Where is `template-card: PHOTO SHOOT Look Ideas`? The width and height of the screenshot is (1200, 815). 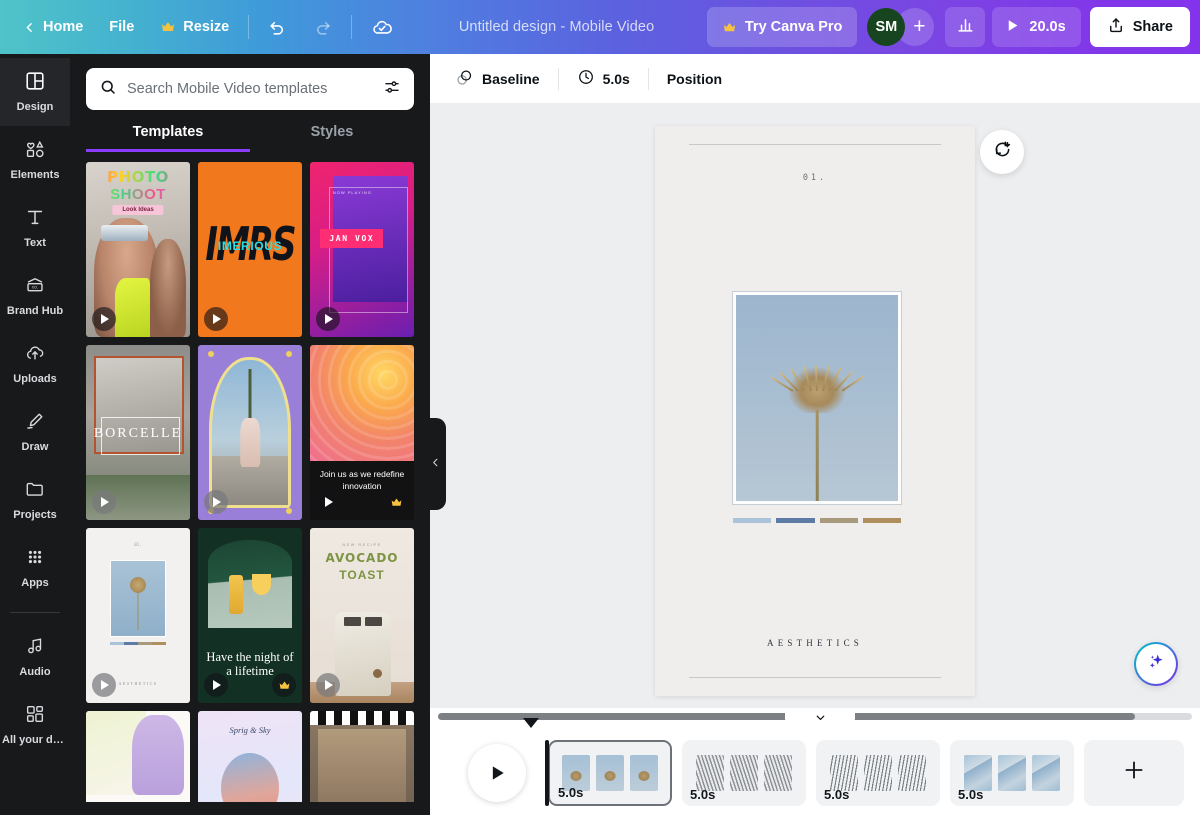 template-card: PHOTO SHOOT Look Ideas is located at coordinates (138, 249).